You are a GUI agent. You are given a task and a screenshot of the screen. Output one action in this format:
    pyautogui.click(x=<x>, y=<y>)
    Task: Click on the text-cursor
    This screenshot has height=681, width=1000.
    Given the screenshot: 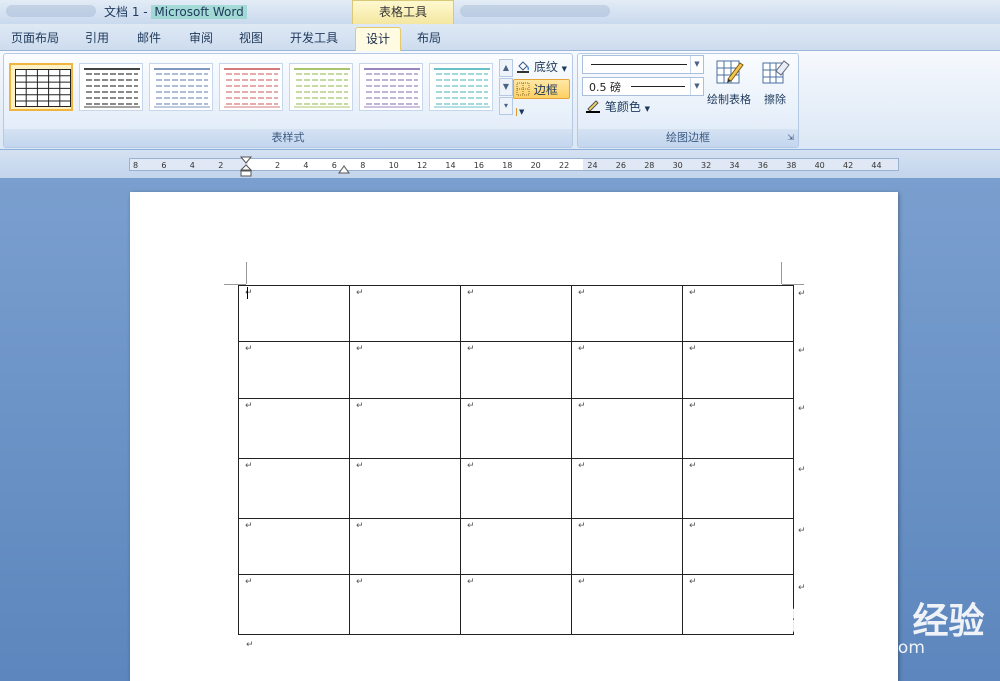 What is the action you would take?
    pyautogui.click(x=247, y=293)
    